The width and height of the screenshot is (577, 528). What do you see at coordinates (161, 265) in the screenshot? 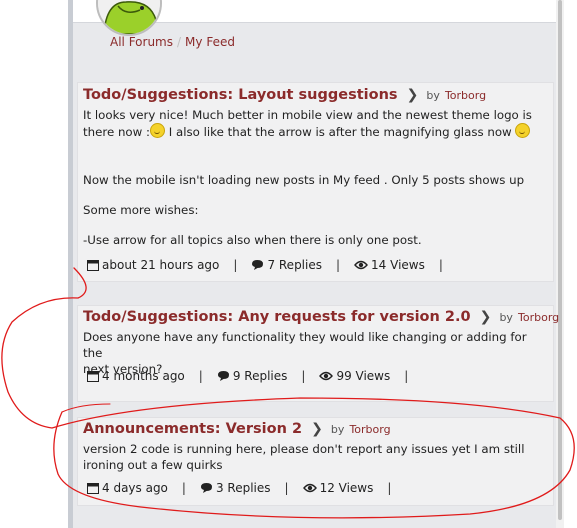
I see `post-time: about 21 hours ago` at bounding box center [161, 265].